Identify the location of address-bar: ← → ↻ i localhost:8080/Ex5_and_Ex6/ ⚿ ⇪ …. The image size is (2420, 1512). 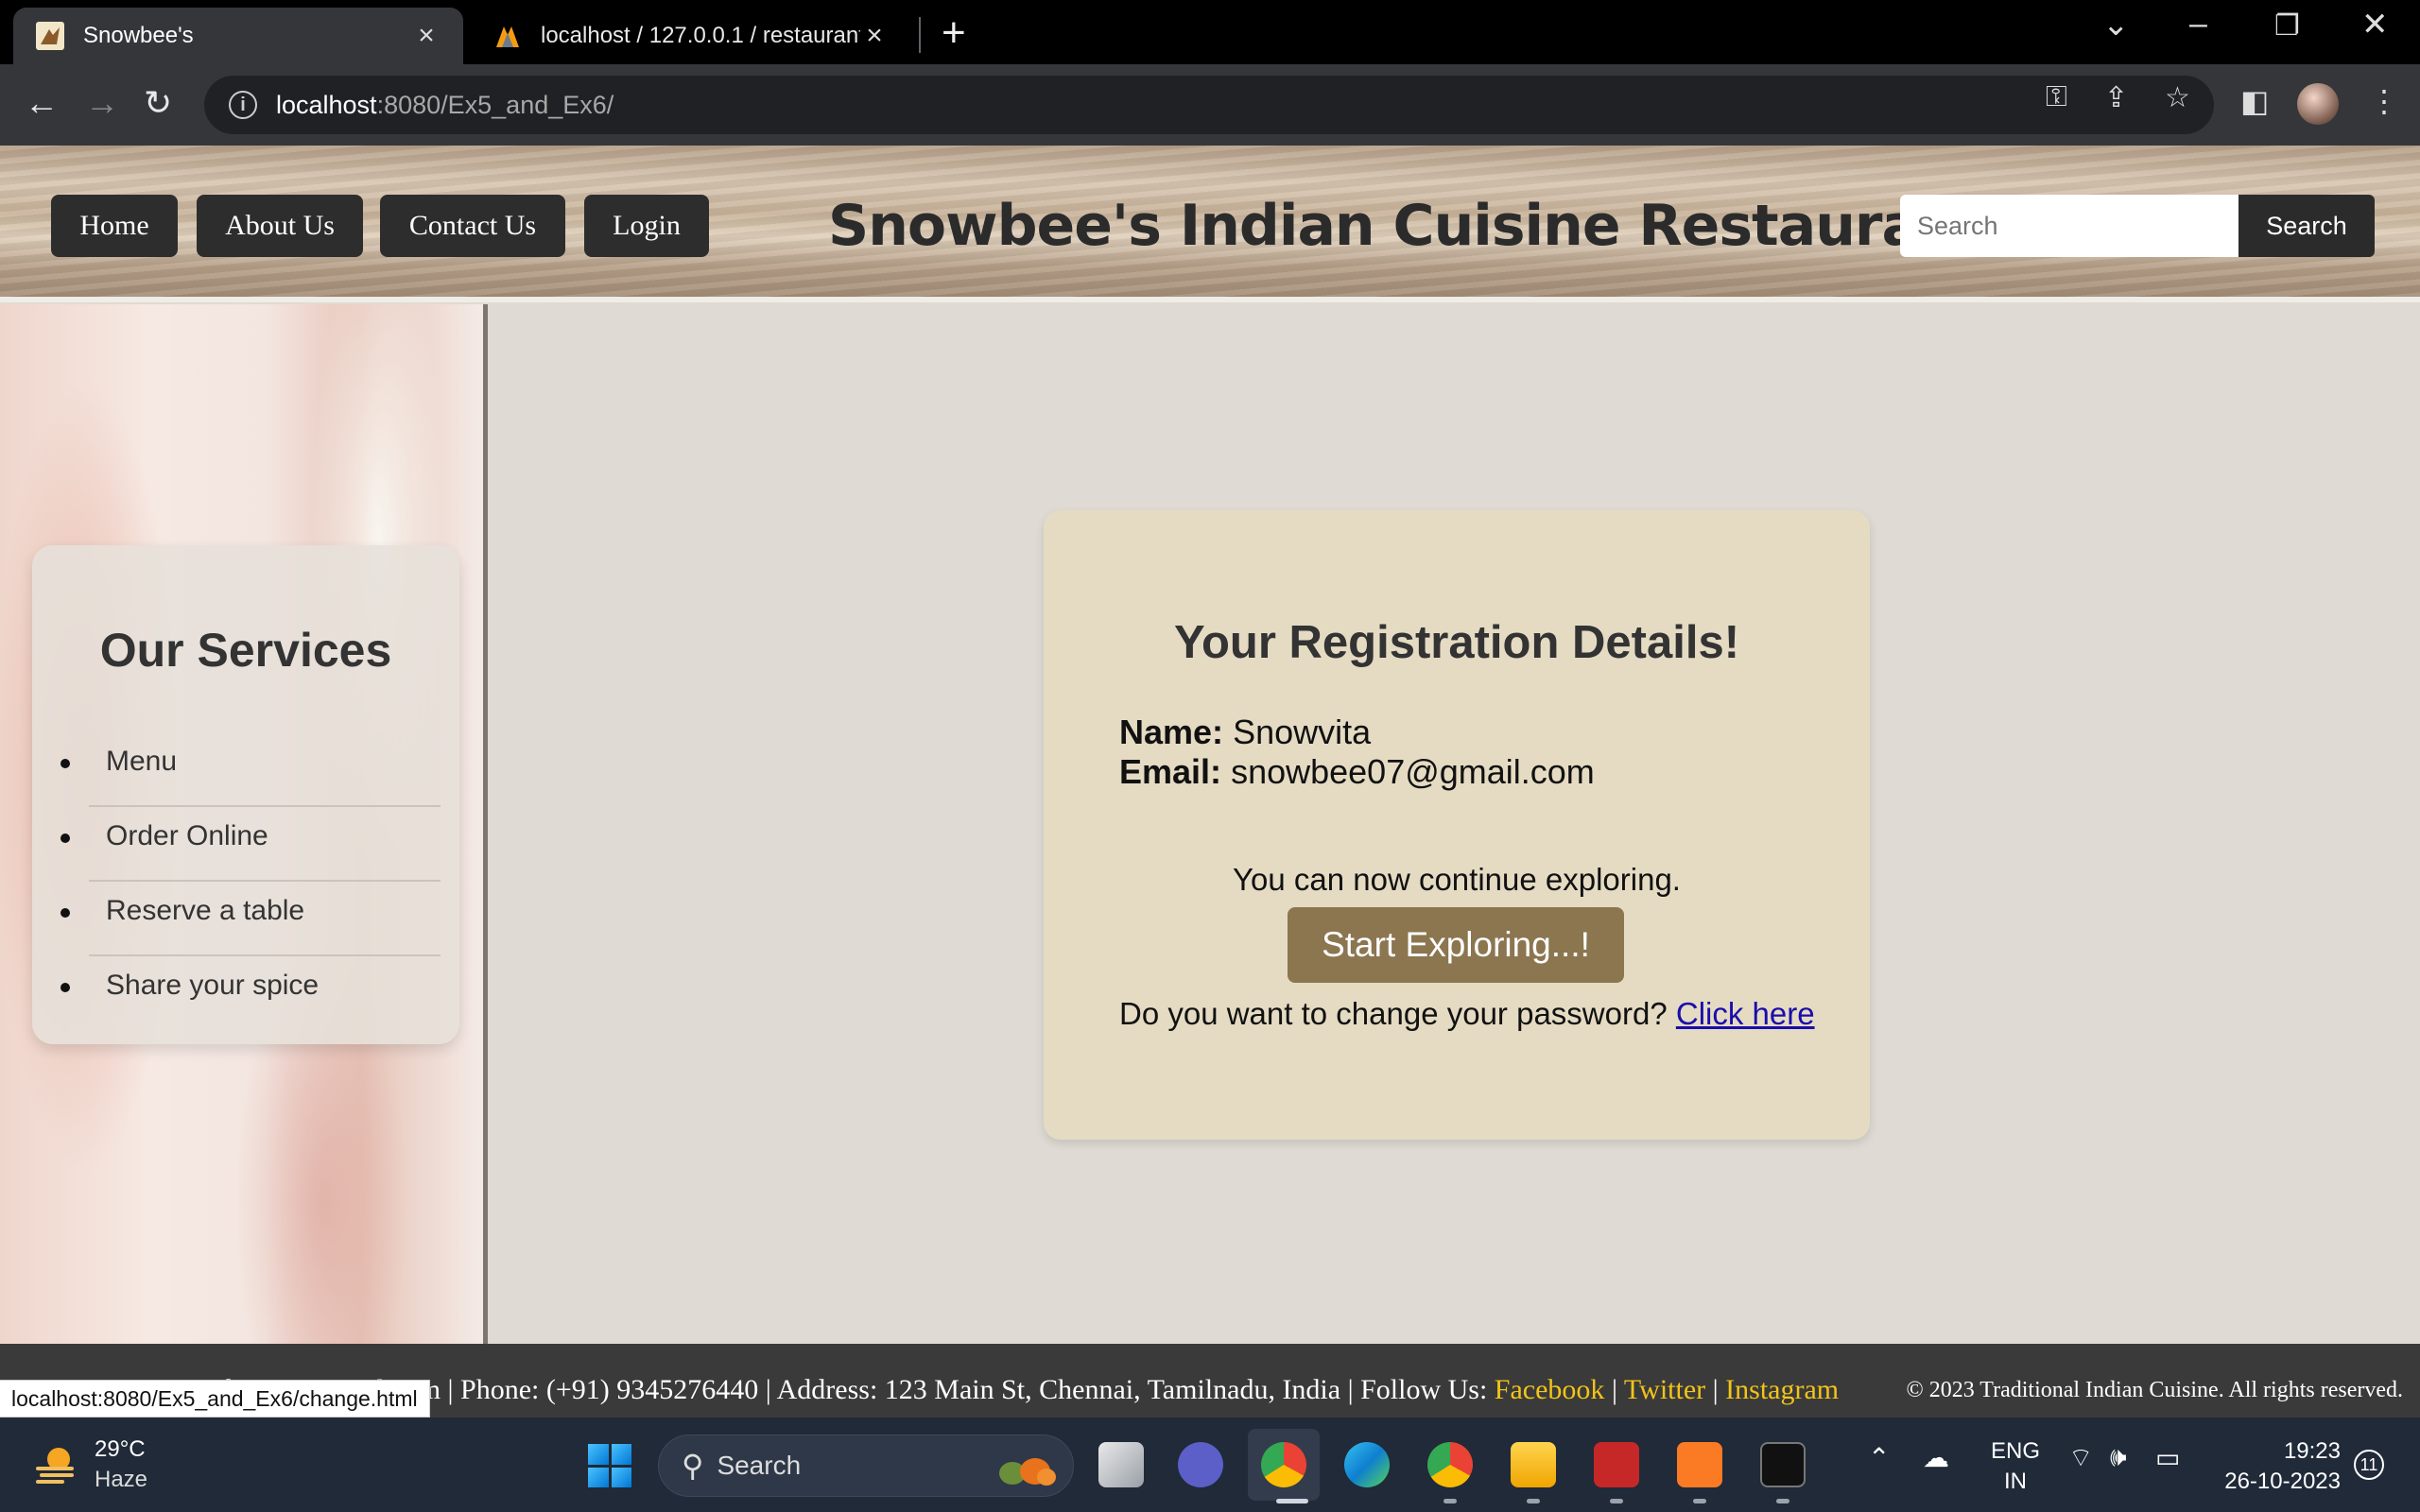
(1210, 105).